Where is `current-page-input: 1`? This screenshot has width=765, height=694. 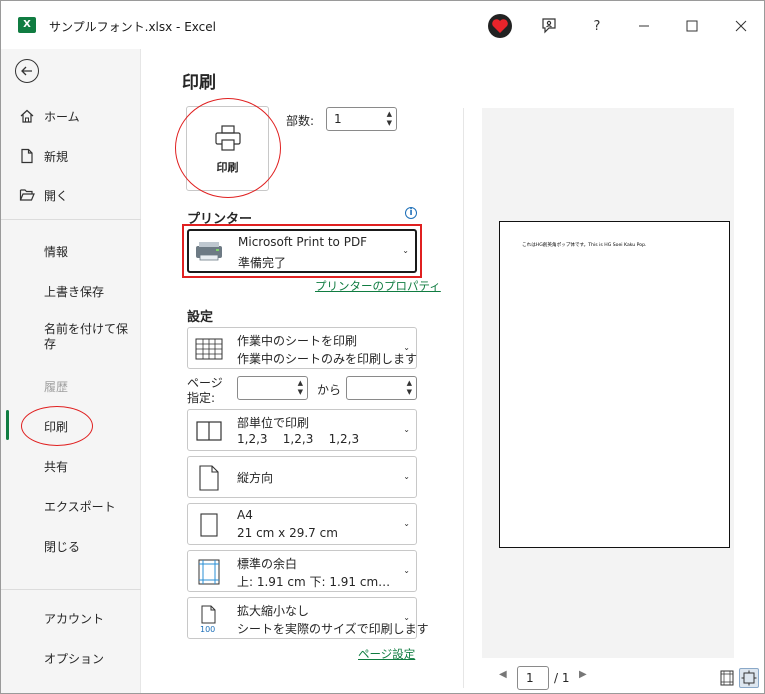
current-page-input: 1 is located at coordinates (533, 678).